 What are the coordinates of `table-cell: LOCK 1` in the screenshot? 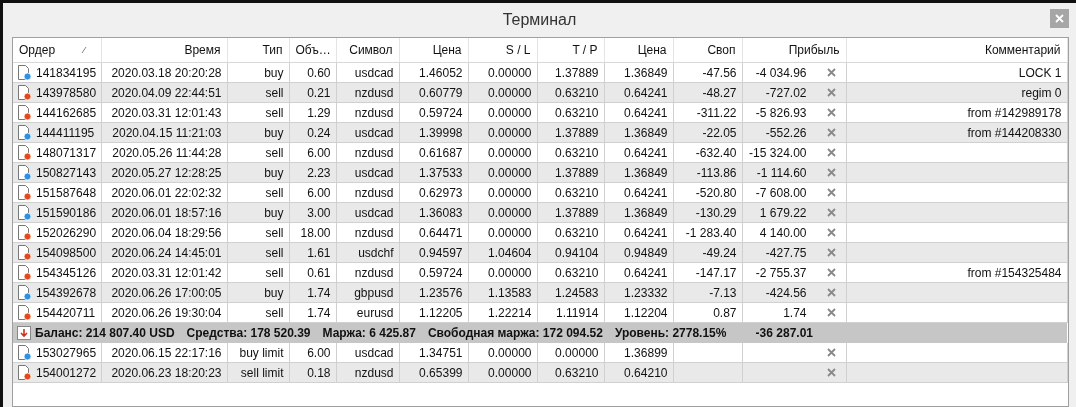 It's located at (956, 72).